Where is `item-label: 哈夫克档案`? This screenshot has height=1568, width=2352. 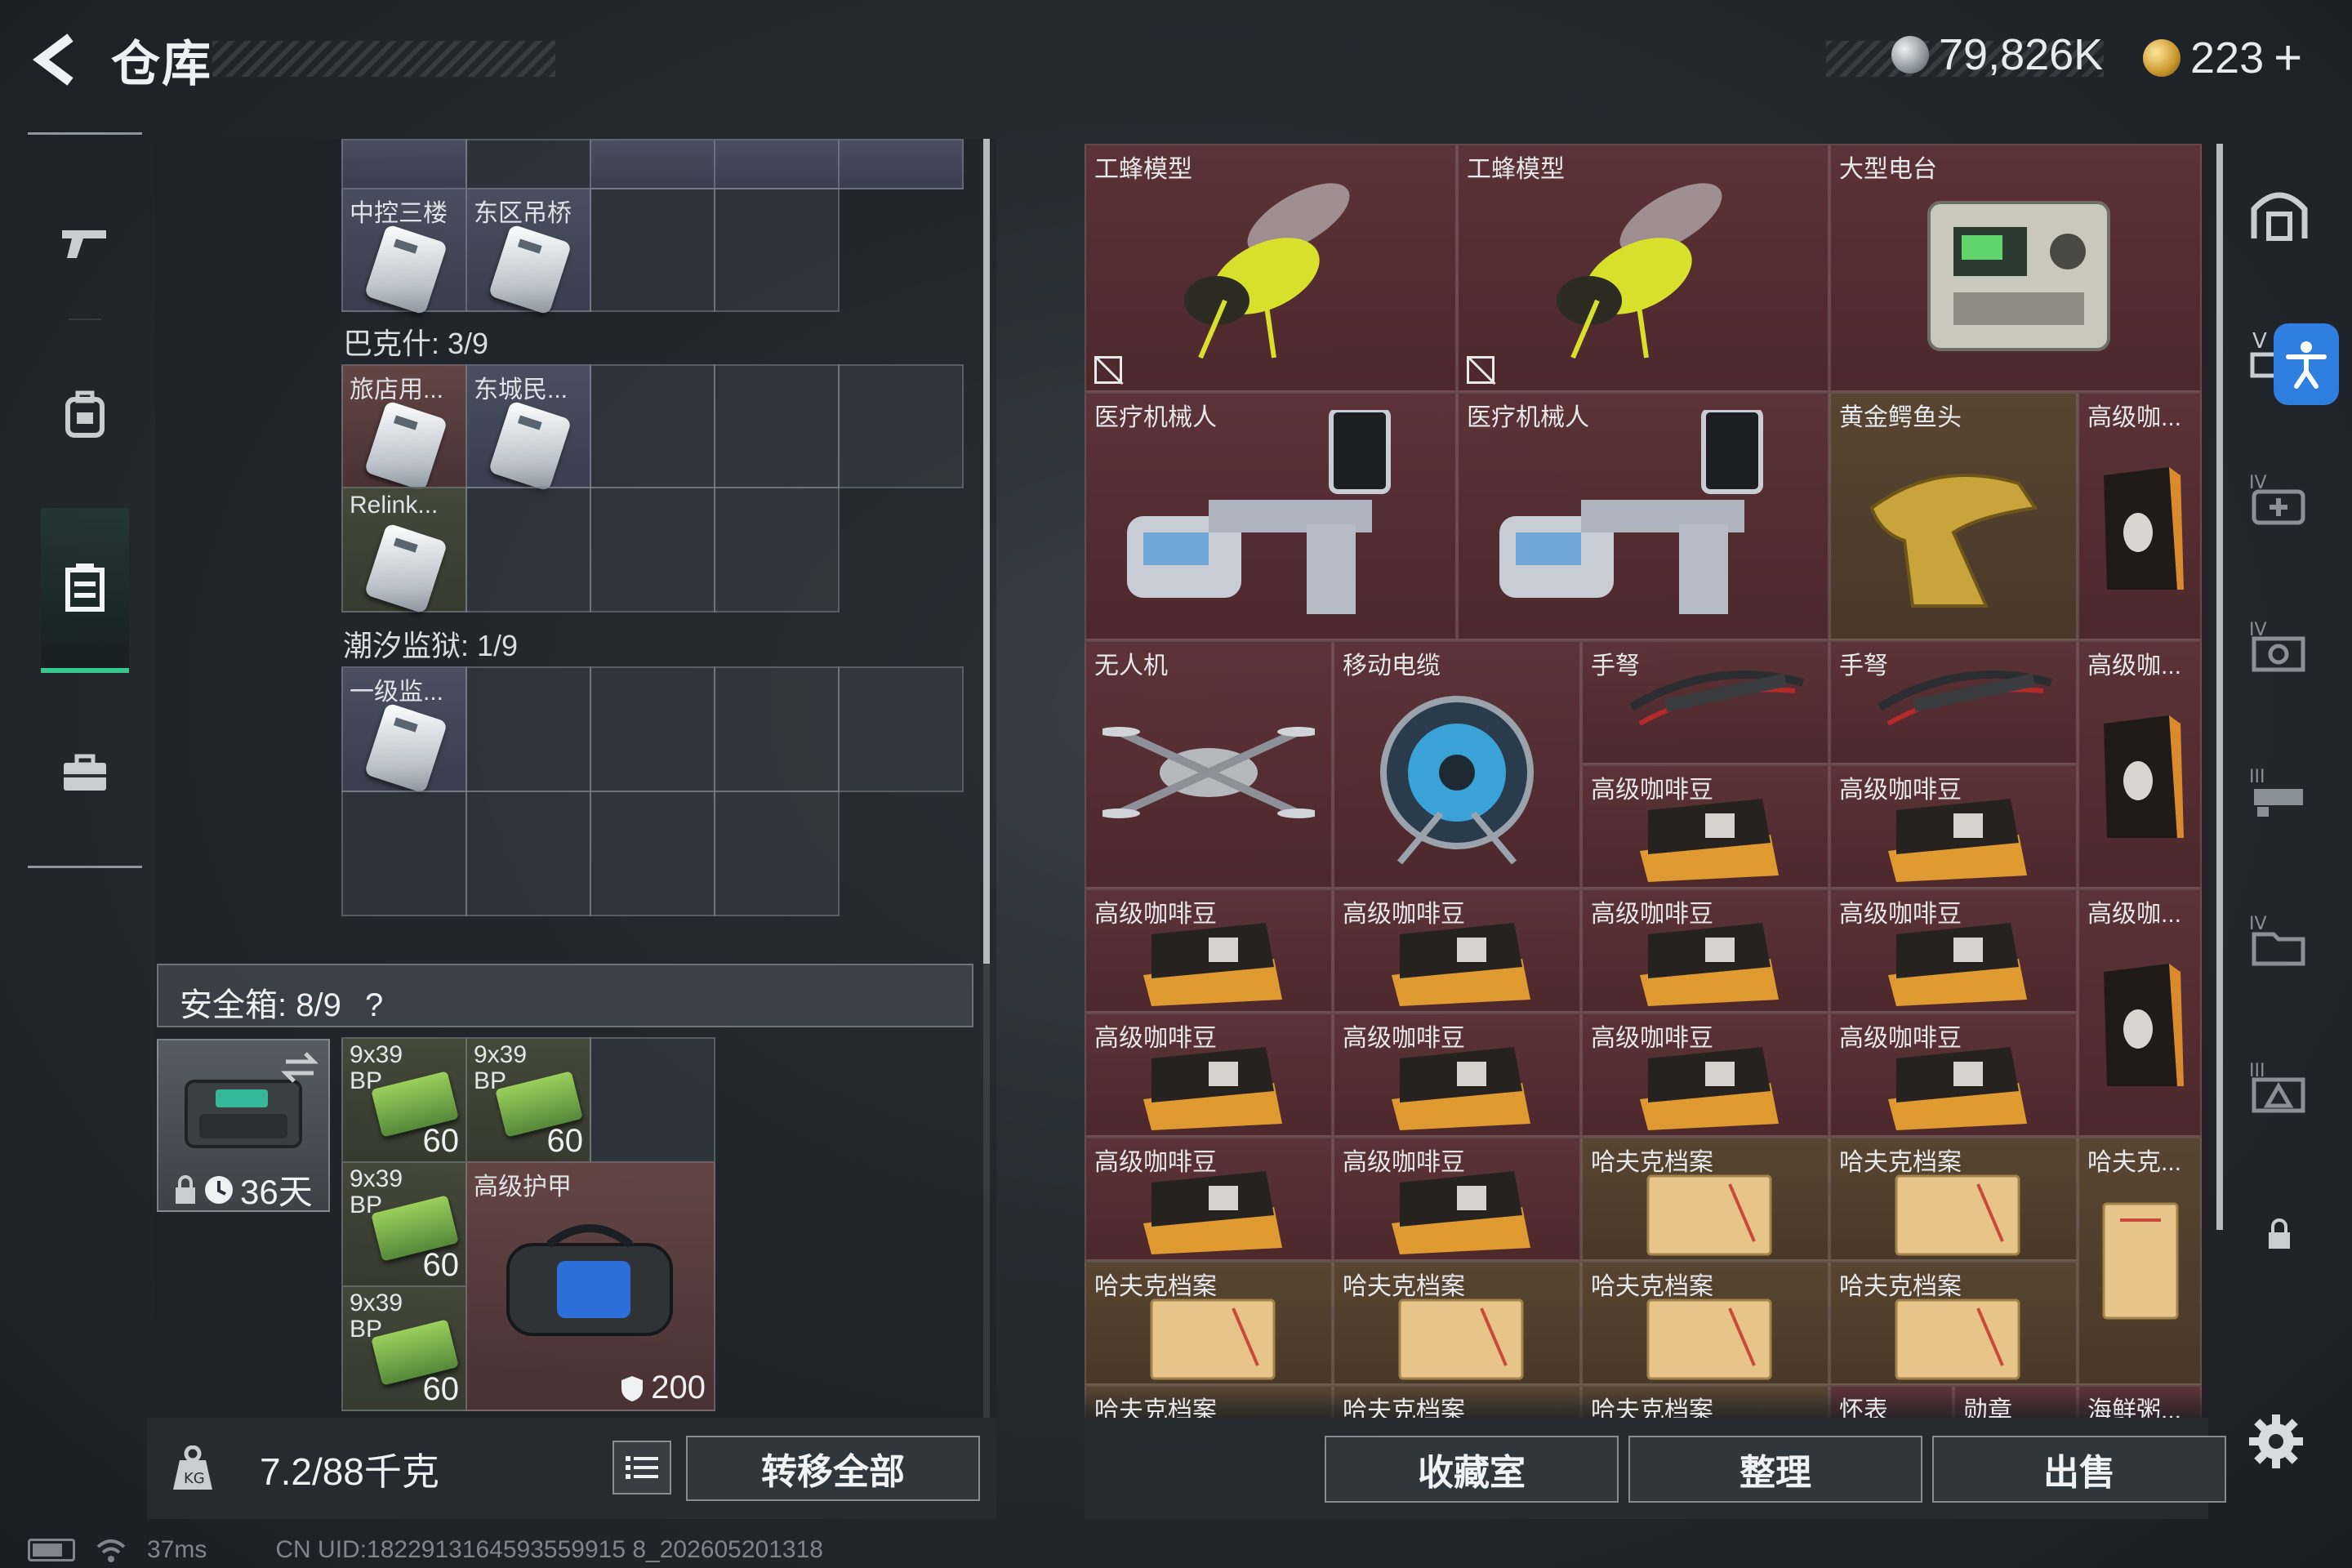
item-label: 哈夫克档案 is located at coordinates (1652, 1286).